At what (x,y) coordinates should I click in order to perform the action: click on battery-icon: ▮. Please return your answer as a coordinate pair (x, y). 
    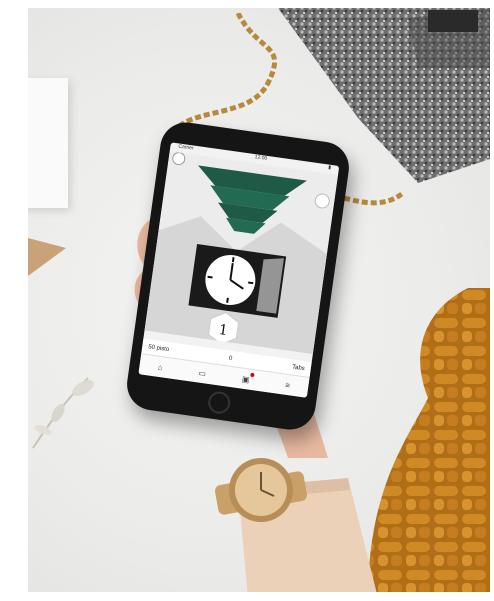
    Looking at the image, I should click on (329, 167).